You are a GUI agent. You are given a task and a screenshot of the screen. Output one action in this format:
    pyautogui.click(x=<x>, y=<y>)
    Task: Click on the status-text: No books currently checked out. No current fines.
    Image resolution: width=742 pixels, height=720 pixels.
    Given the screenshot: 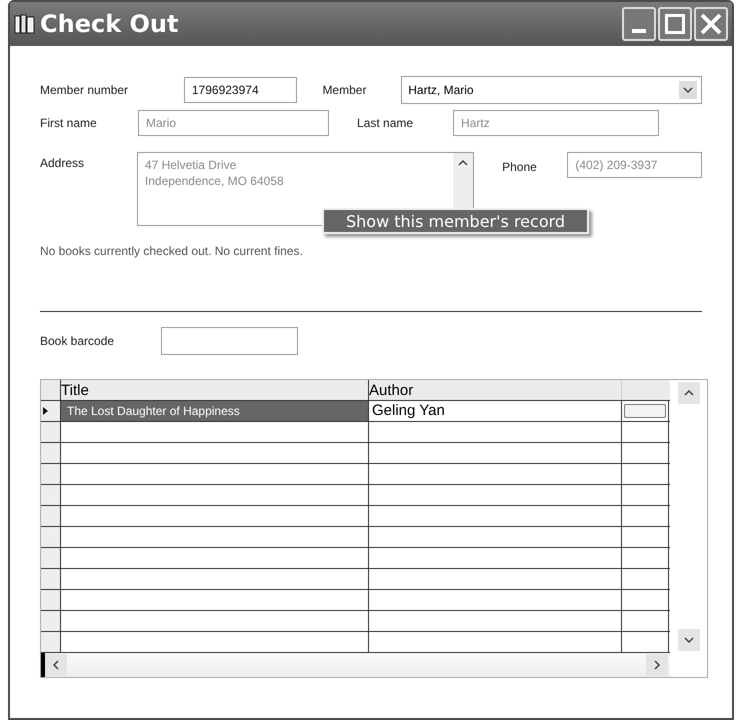 What is the action you would take?
    pyautogui.click(x=172, y=251)
    